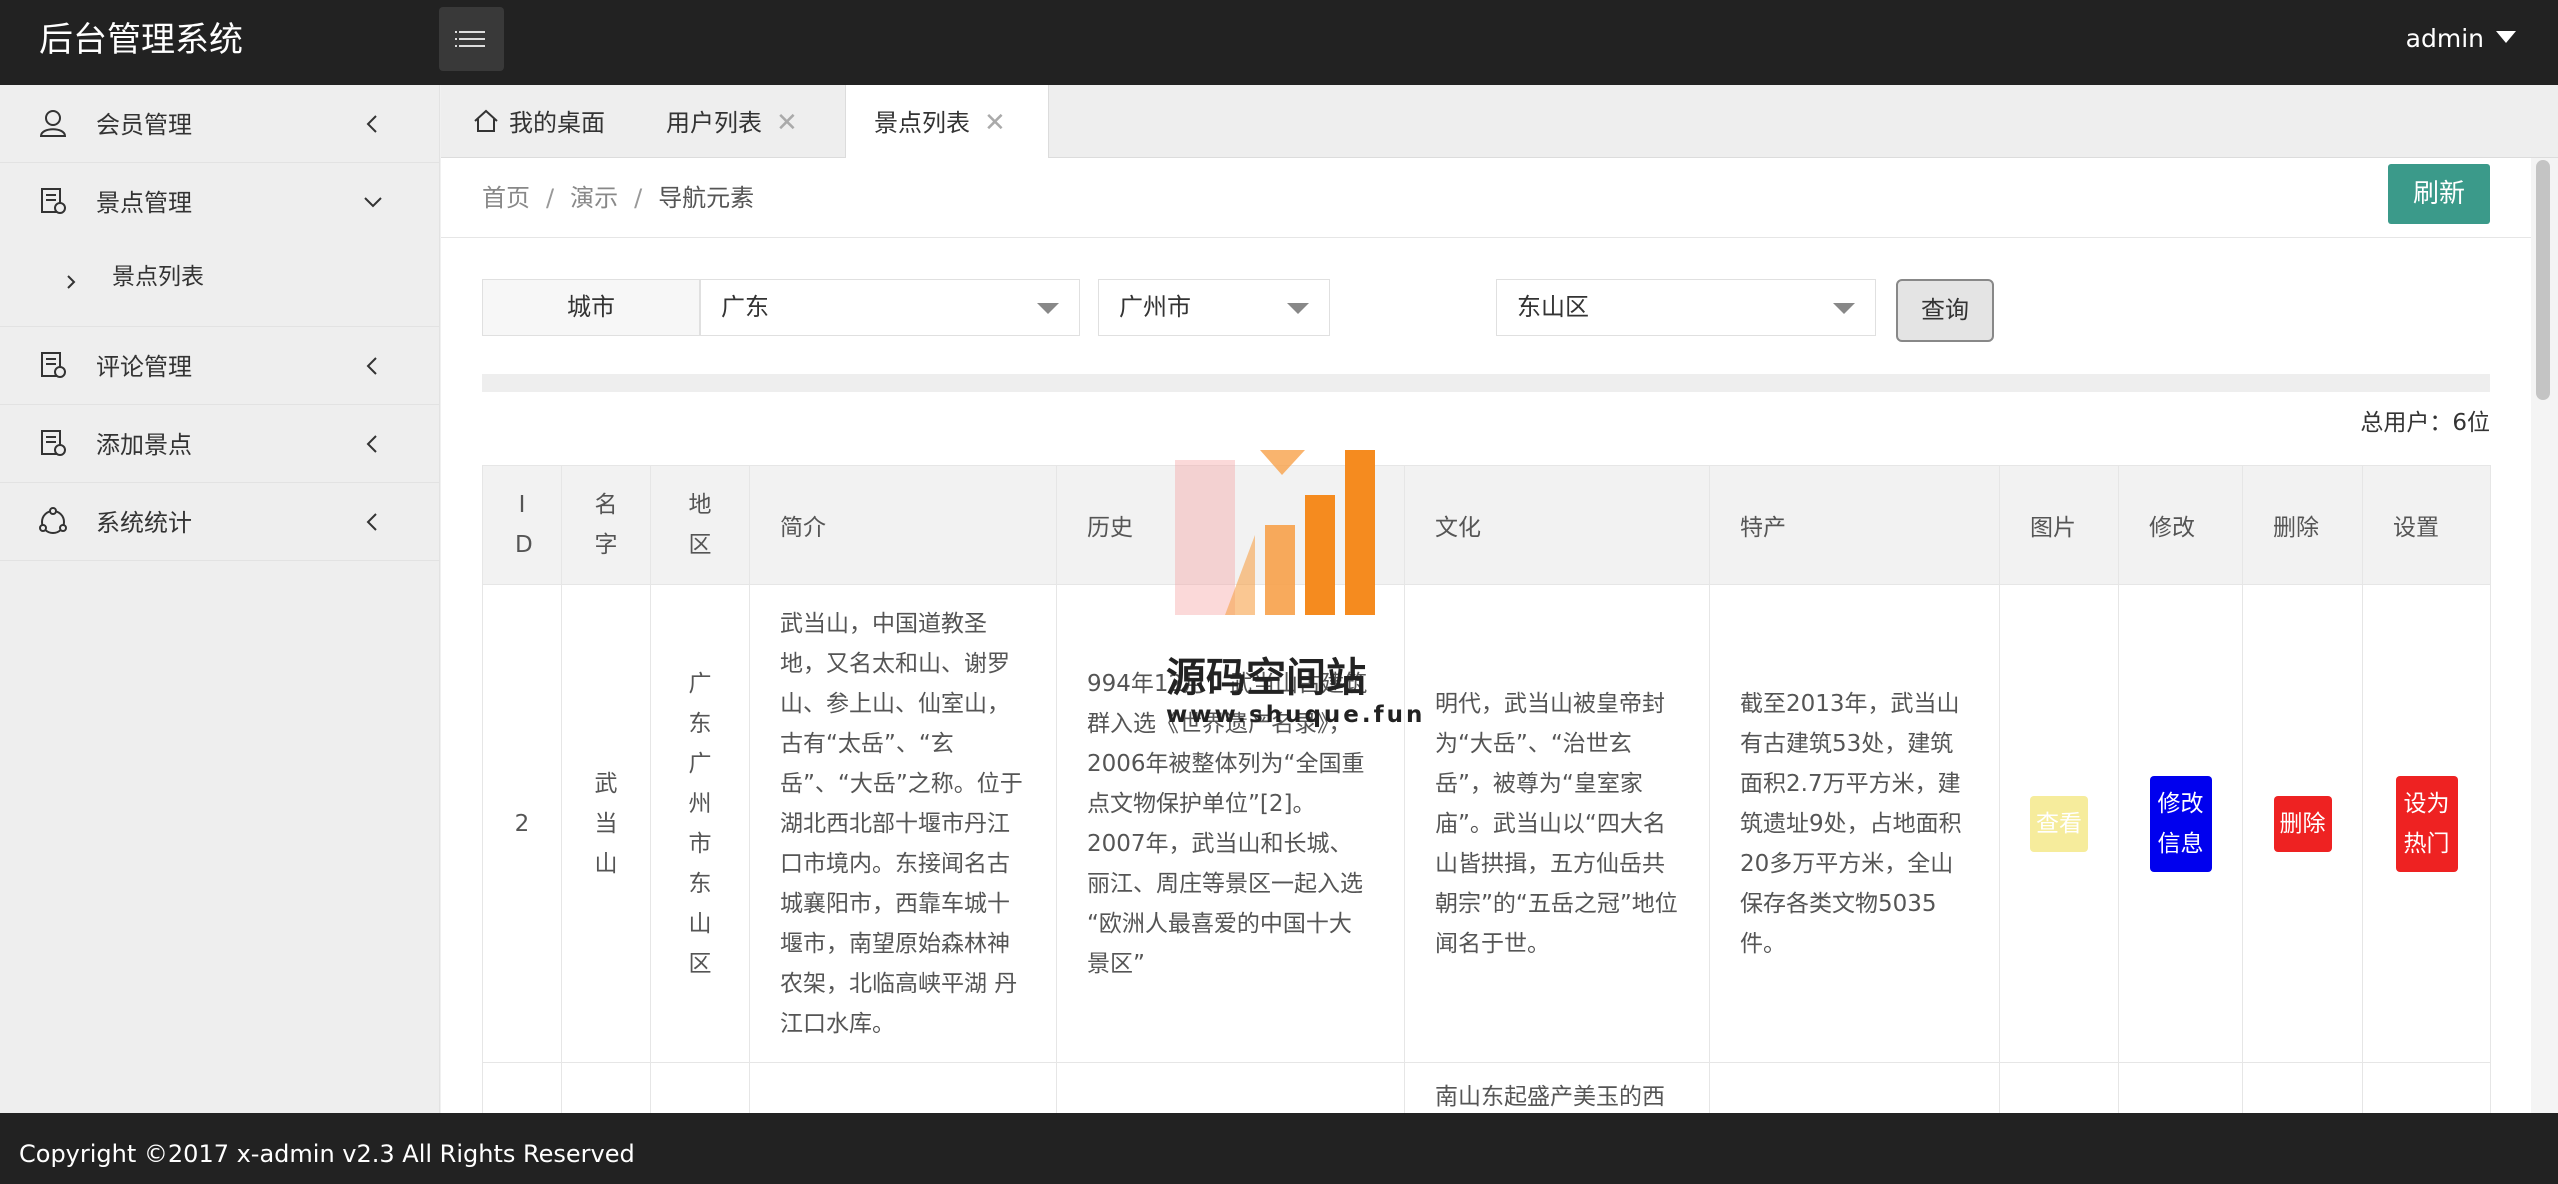  I want to click on table-header-row: I D 名字 地区 简介 历史 文化 特产 图片 修改 删除 设置, so click(1486, 525).